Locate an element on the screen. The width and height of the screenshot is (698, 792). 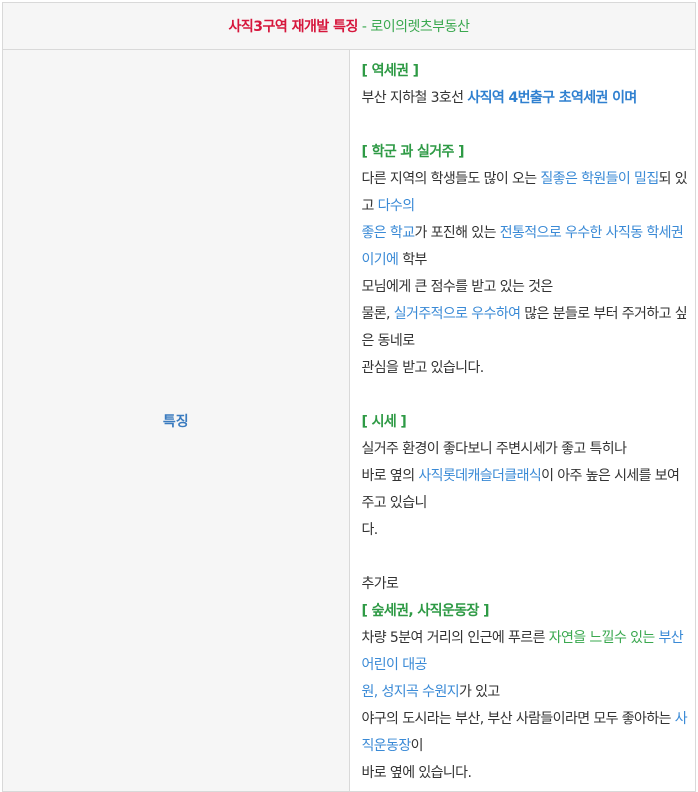
text-span: 다른 지역의 학생들도 많이 오는 is located at coordinates (451, 179).